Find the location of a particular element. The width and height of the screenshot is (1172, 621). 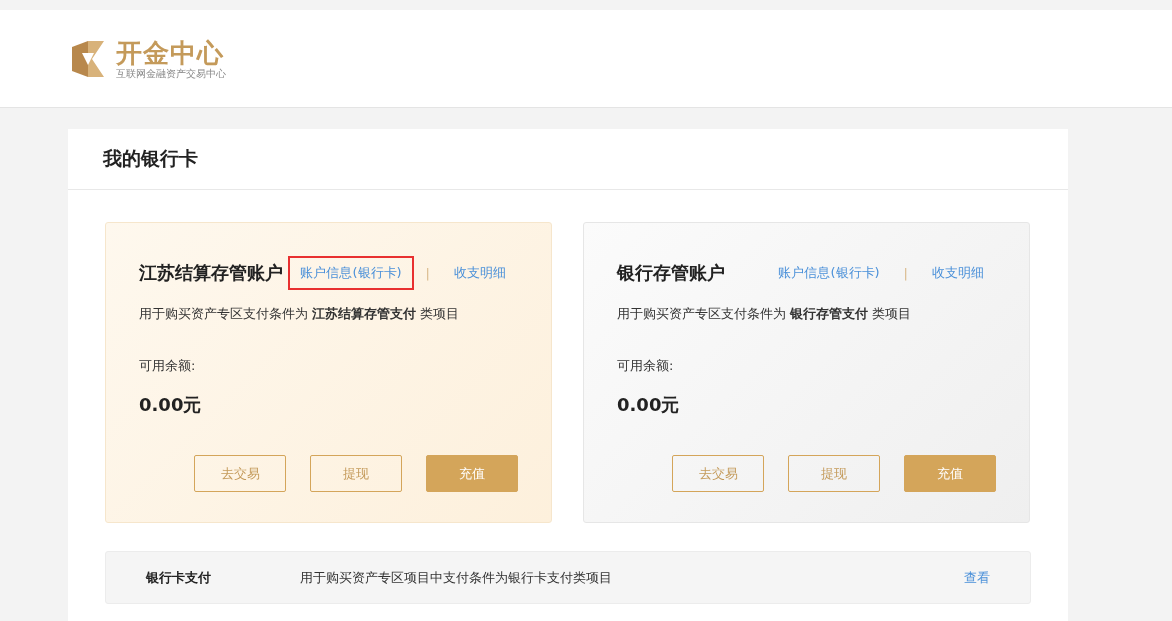

account-description: 用于购买资产专区支付条件为 银行存管支付 类项目 is located at coordinates (765, 314).